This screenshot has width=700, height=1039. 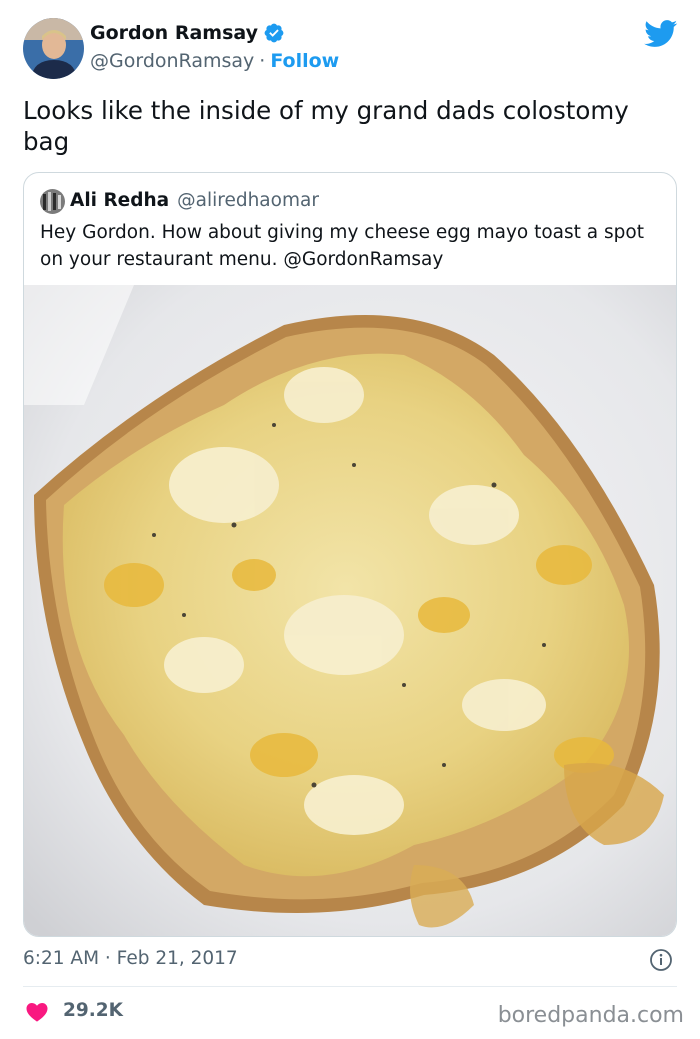 I want to click on quoted-display-name: Ali Redha, so click(x=119, y=200).